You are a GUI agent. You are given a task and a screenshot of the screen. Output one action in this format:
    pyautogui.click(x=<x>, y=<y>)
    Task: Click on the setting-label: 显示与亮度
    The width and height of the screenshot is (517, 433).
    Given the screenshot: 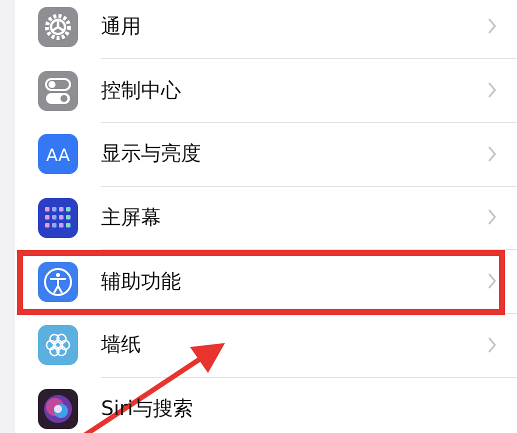 What is the action you would take?
    pyautogui.click(x=151, y=154)
    